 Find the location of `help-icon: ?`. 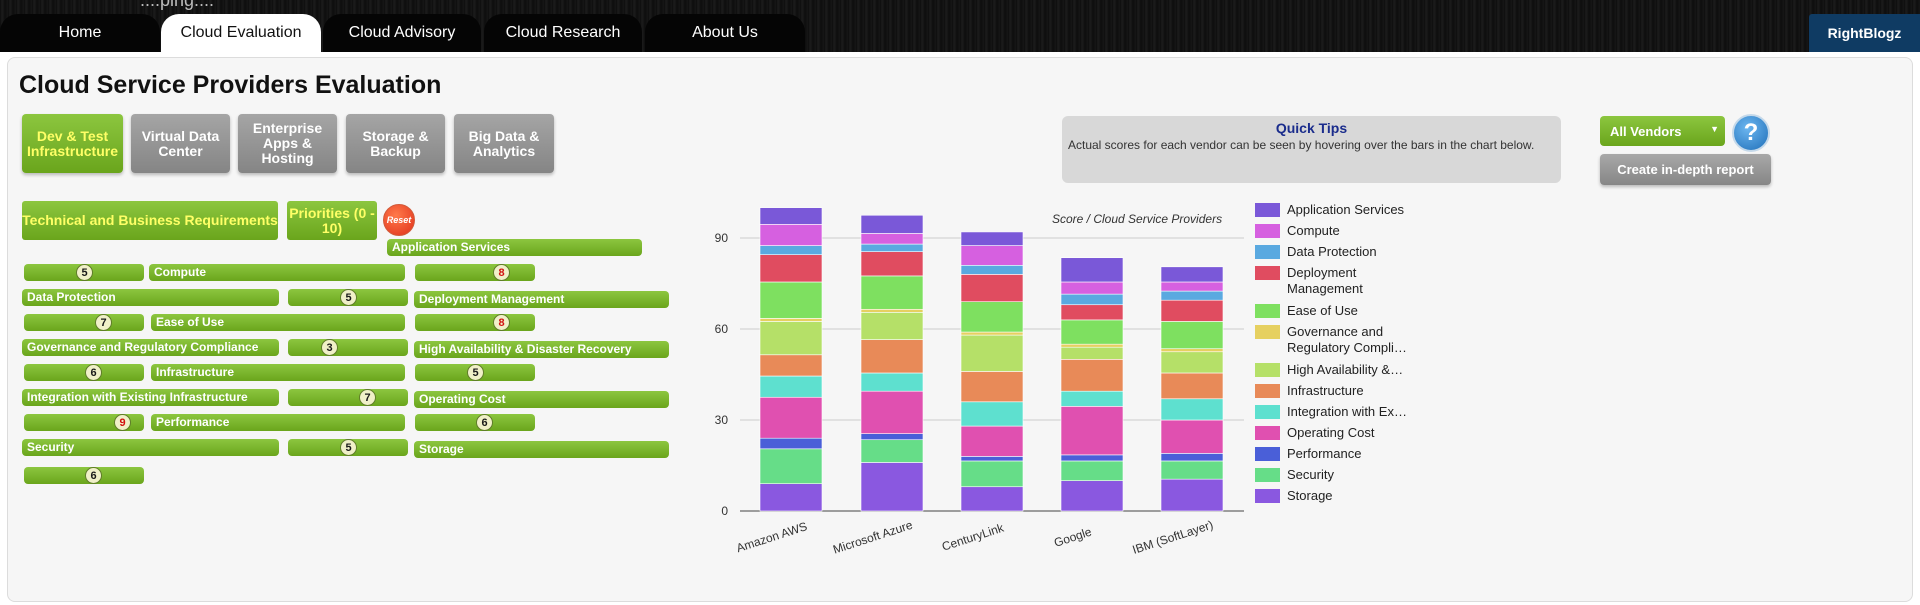

help-icon: ? is located at coordinates (1751, 133).